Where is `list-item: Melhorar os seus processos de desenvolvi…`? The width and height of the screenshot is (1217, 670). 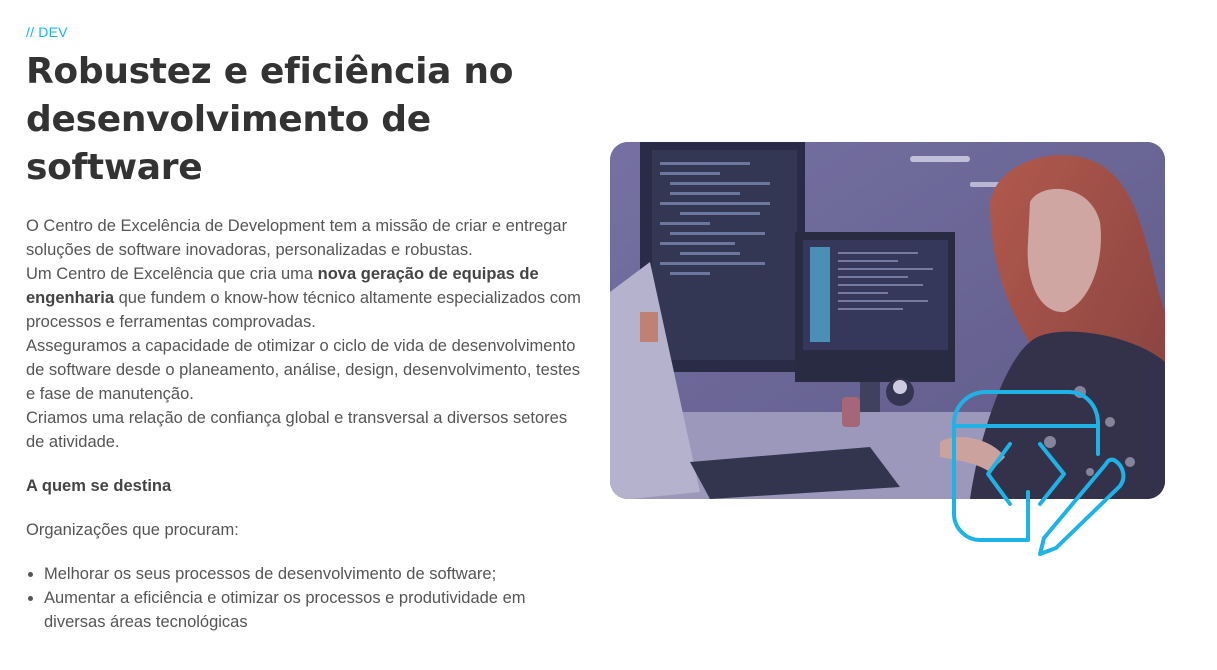 list-item: Melhorar os seus processos de desenvolvi… is located at coordinates (313, 574).